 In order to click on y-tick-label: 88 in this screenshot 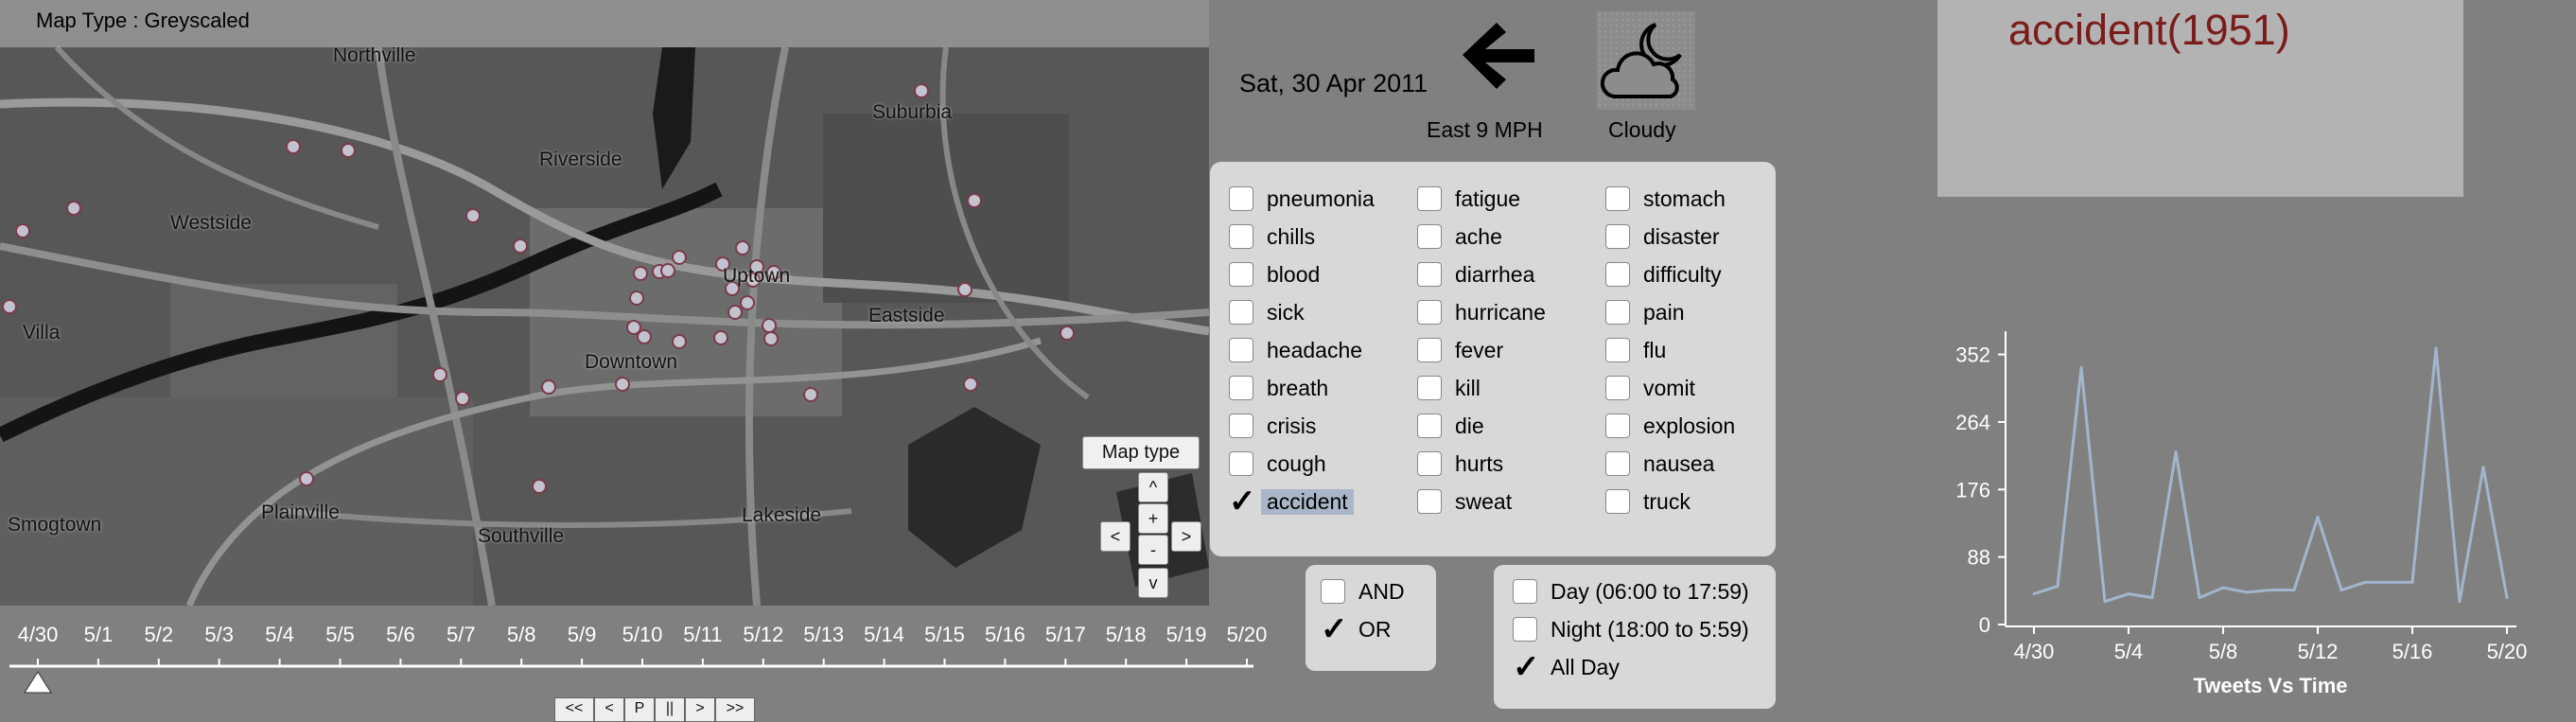, I will do `click(1979, 558)`.